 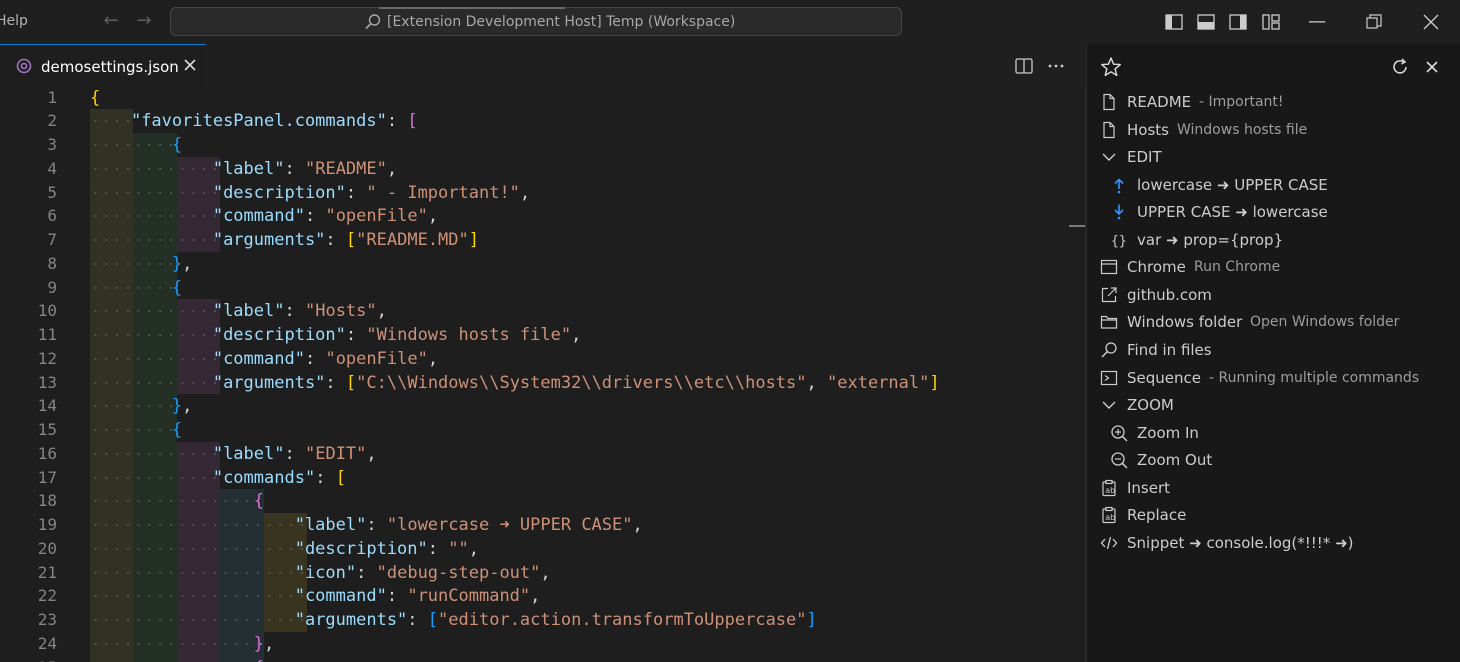 I want to click on code-line: "description": "",, so click(x=284, y=549).